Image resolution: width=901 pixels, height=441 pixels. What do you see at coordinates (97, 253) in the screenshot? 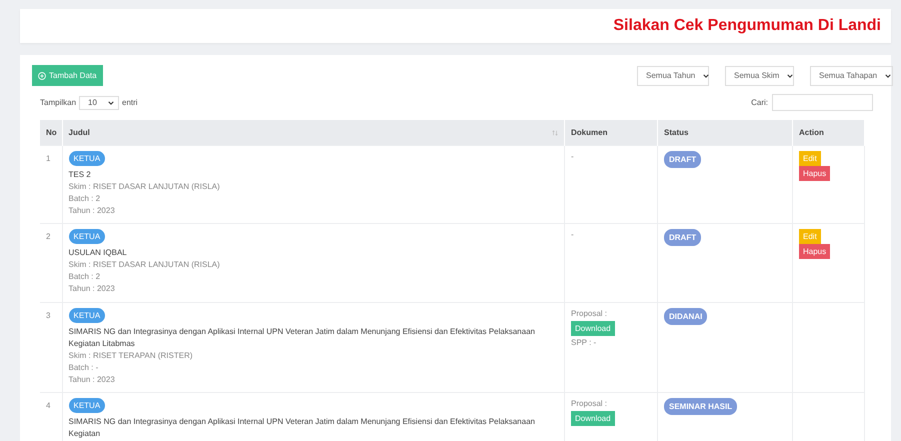
I see `proposal-title: USULAN IQBAL` at bounding box center [97, 253].